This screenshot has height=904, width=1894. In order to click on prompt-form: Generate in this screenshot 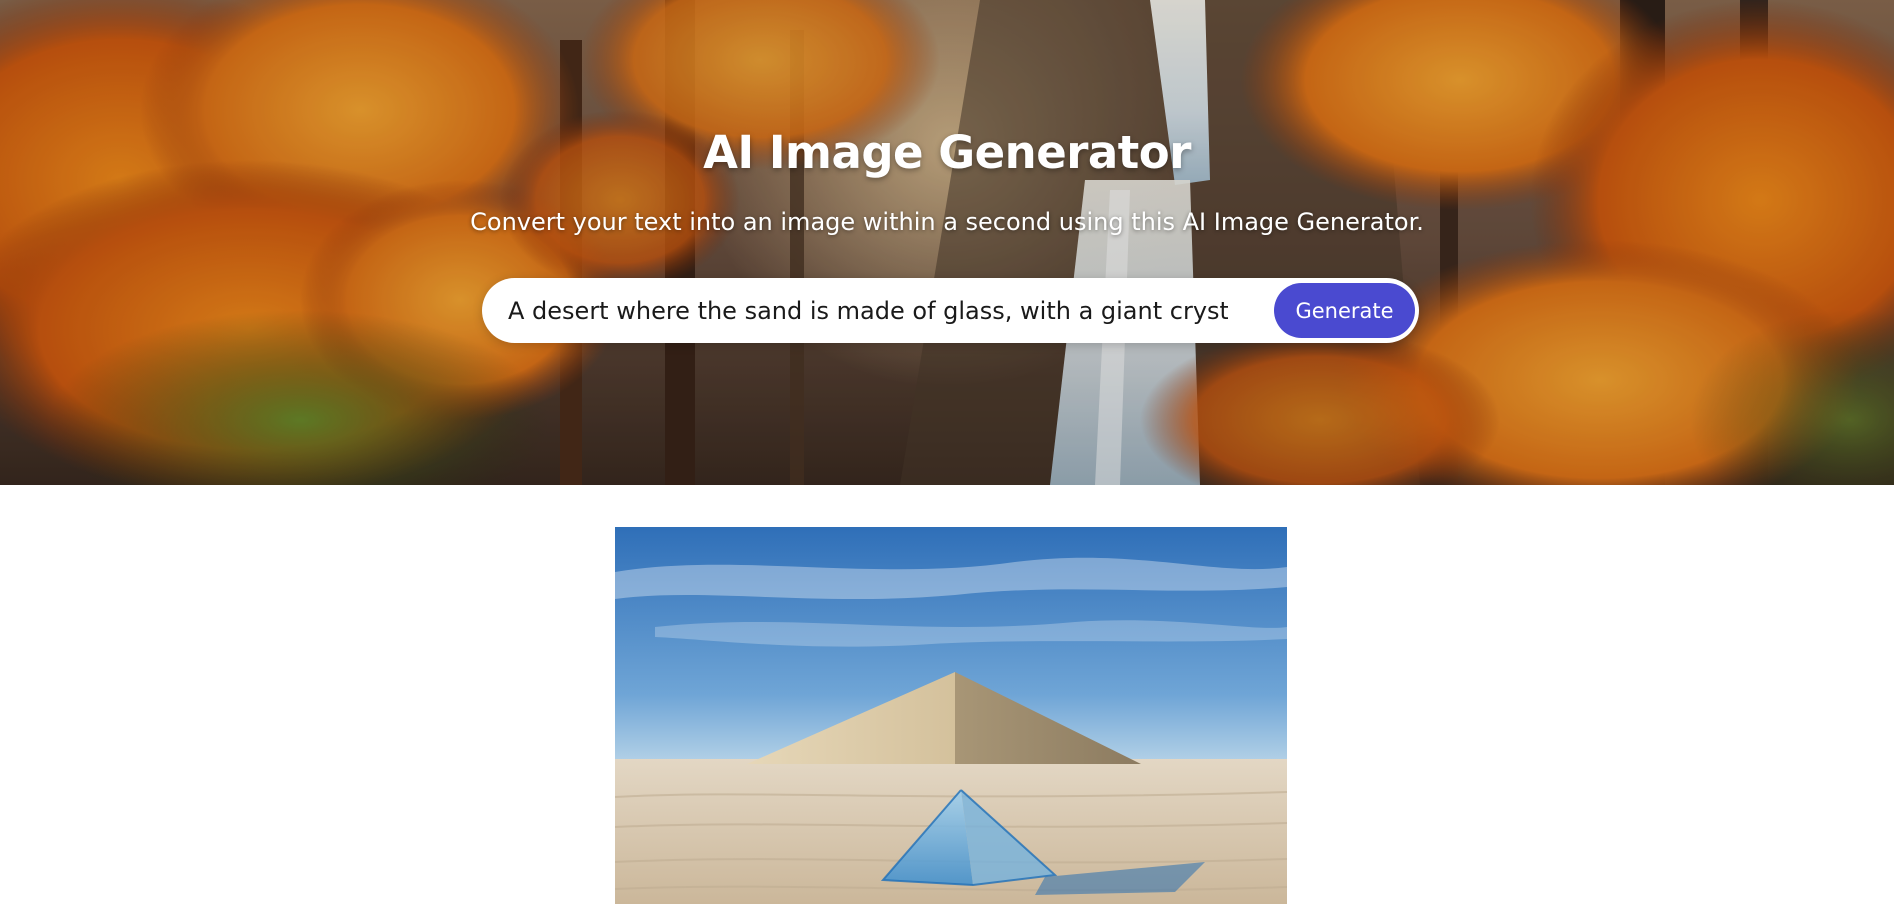, I will do `click(950, 310)`.